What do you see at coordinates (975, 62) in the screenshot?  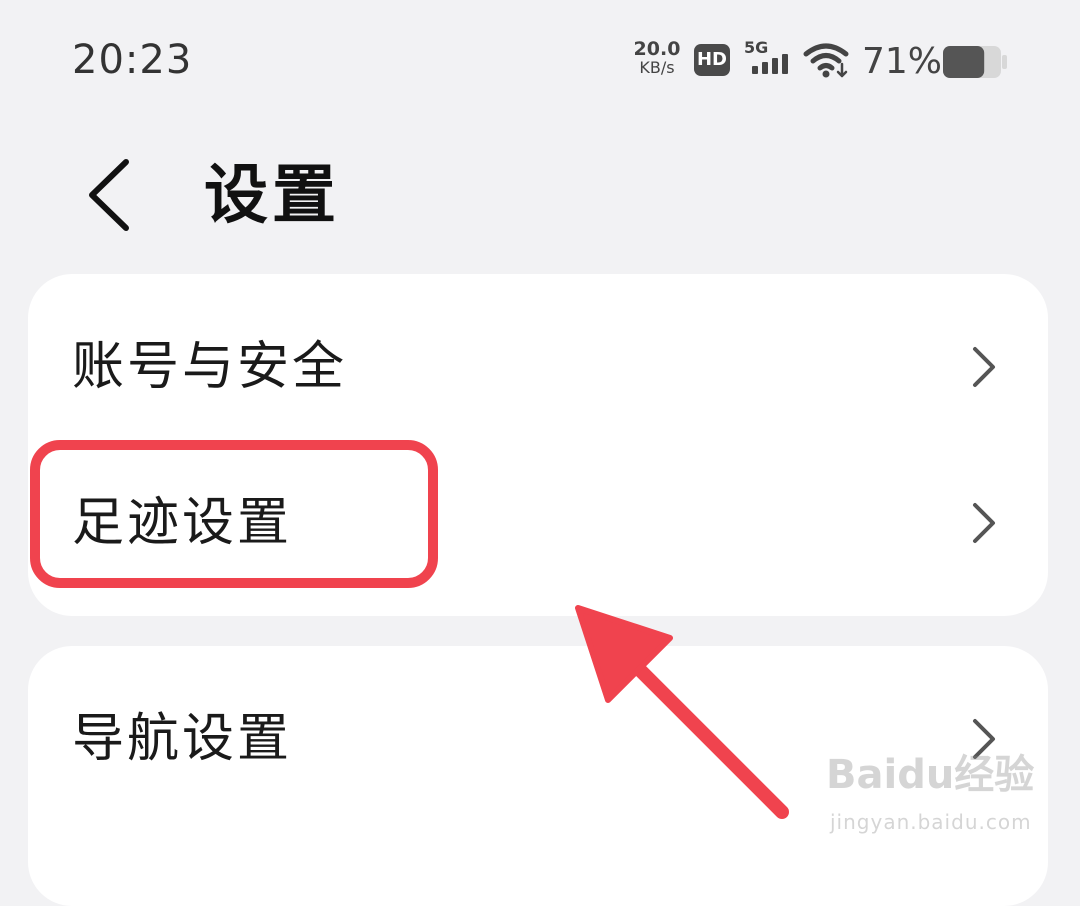 I see `battery-icon` at bounding box center [975, 62].